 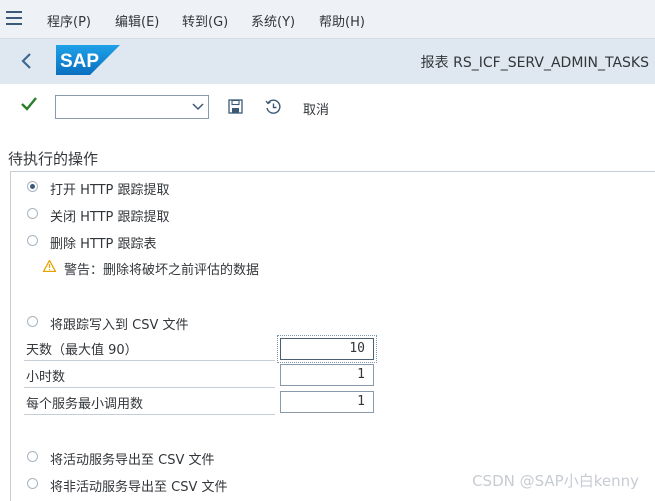 I want to click on sap-logo: SAP, so click(x=88, y=60).